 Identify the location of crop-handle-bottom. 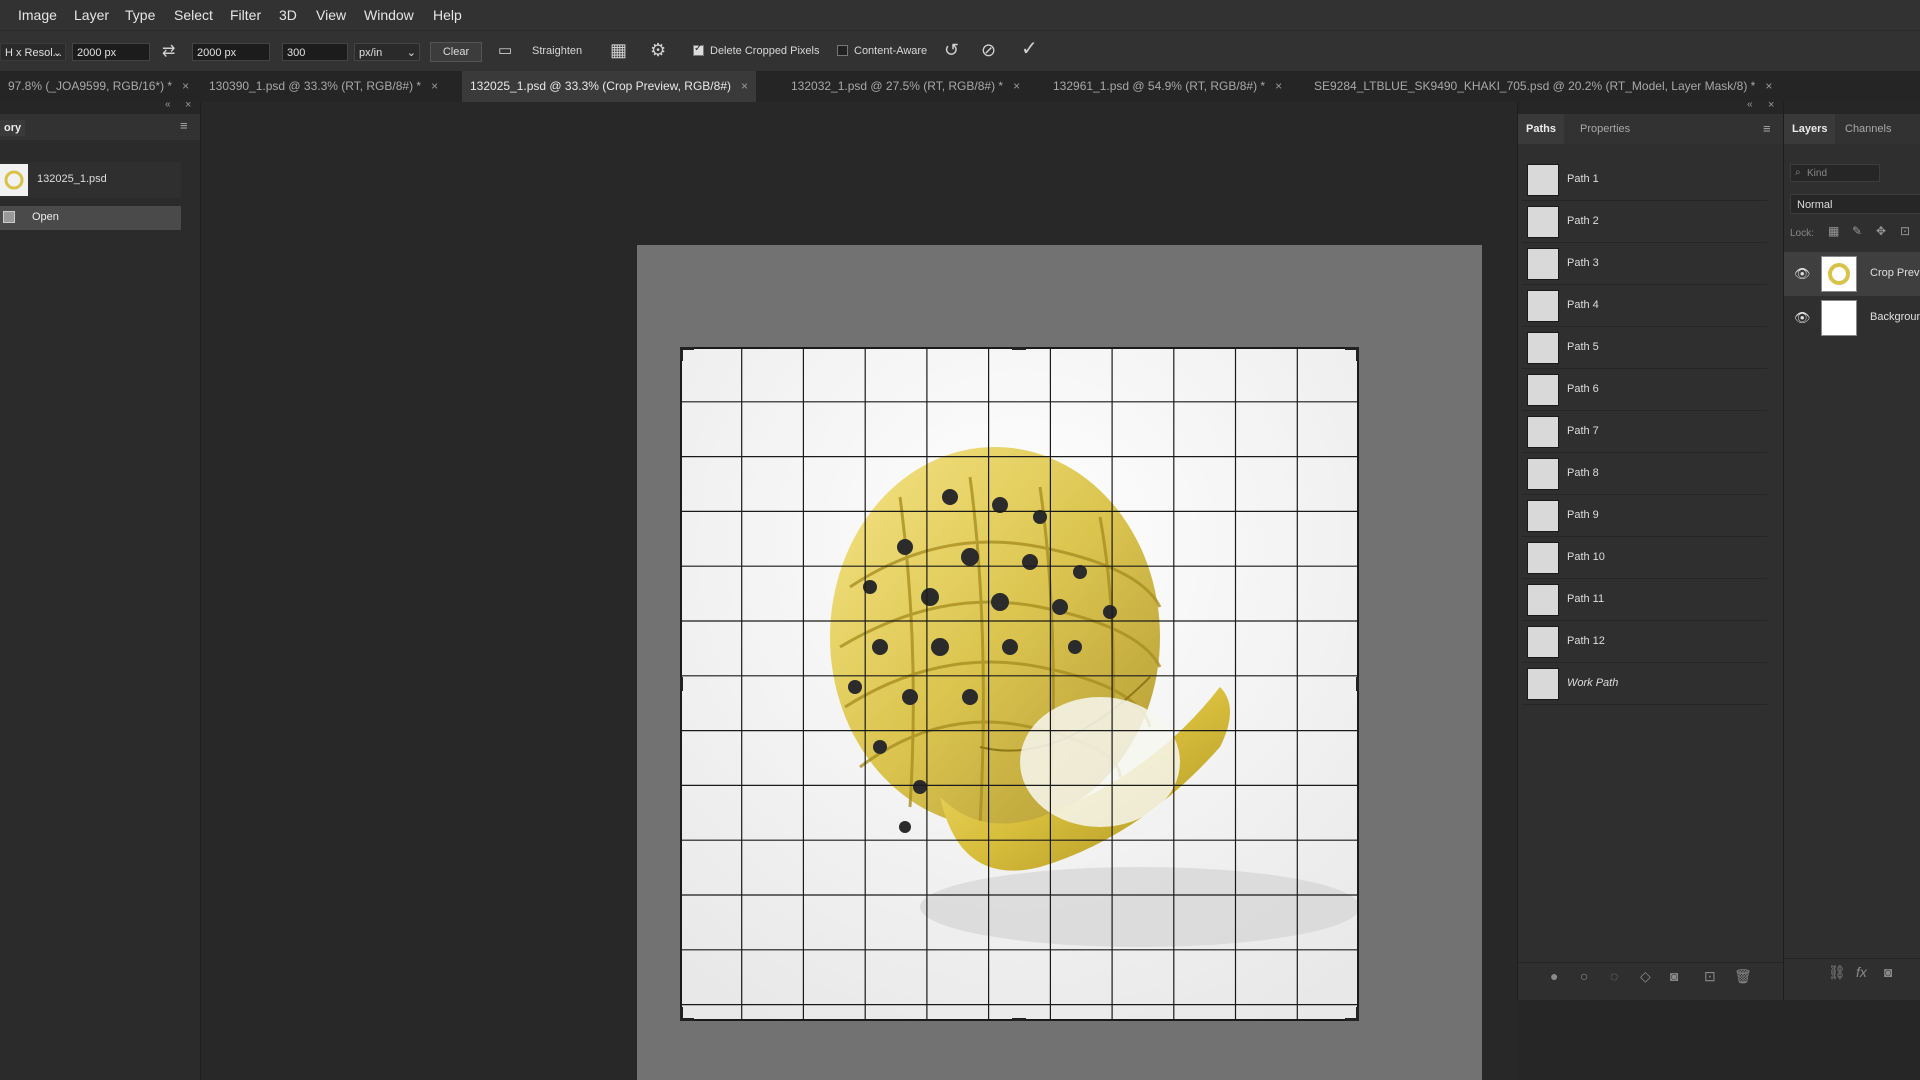
(1019, 1019).